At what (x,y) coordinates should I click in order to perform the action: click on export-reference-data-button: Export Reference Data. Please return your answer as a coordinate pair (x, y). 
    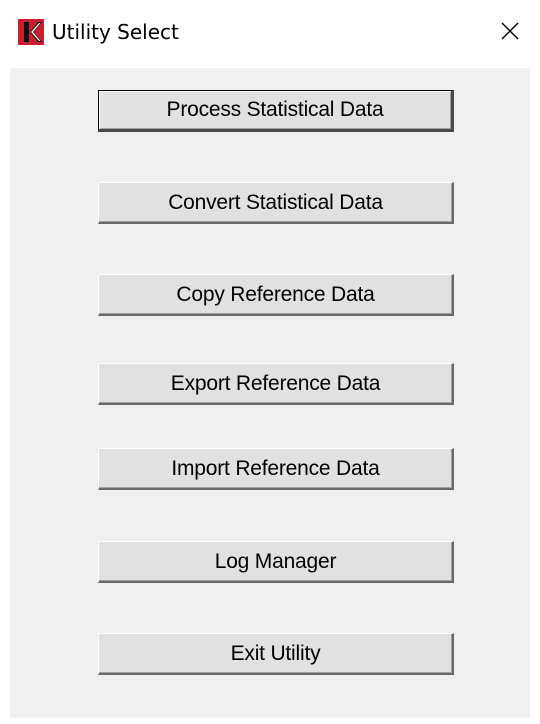
    Looking at the image, I should click on (276, 384).